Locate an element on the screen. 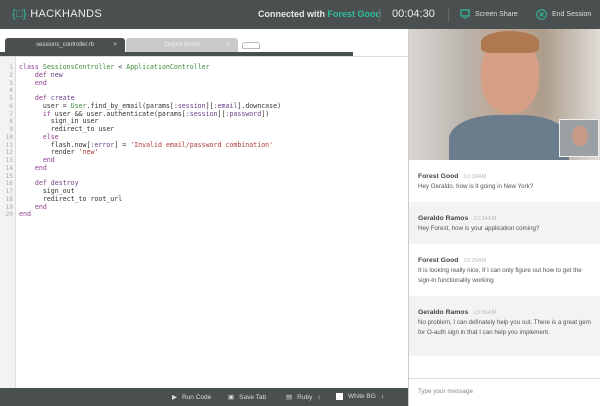 This screenshot has width=600, height=406. line-number: 1 is located at coordinates (11, 67).